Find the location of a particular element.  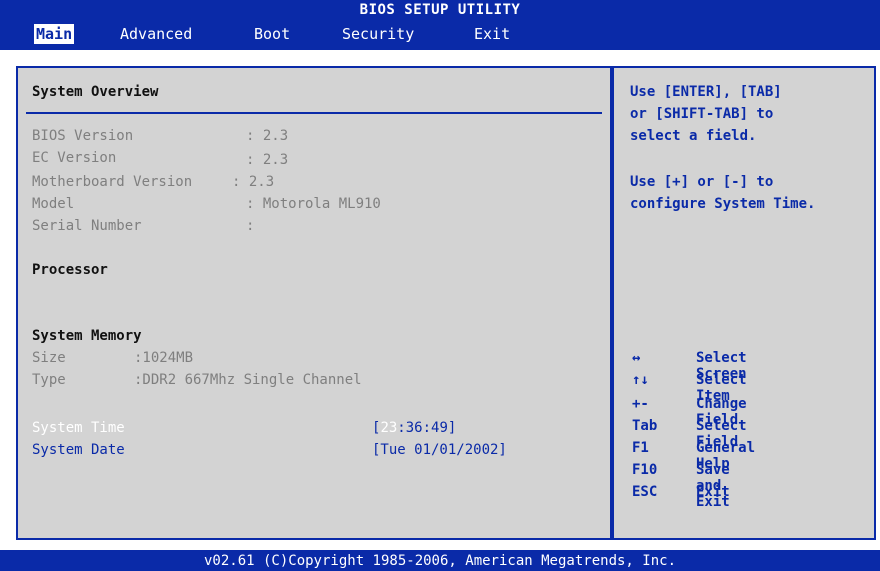

key-plus-minus: +- is located at coordinates (640, 404).